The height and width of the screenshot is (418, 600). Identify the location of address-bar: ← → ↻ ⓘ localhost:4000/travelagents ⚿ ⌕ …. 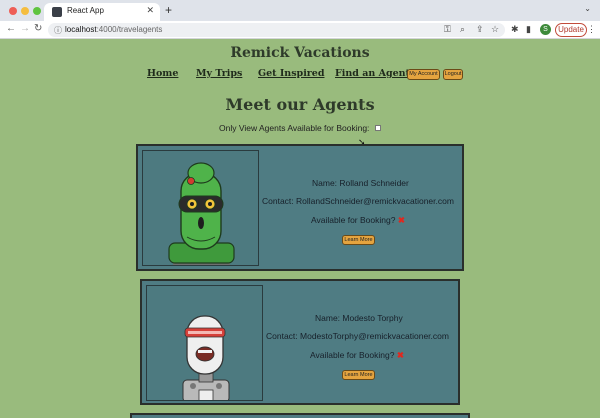
(300, 30).